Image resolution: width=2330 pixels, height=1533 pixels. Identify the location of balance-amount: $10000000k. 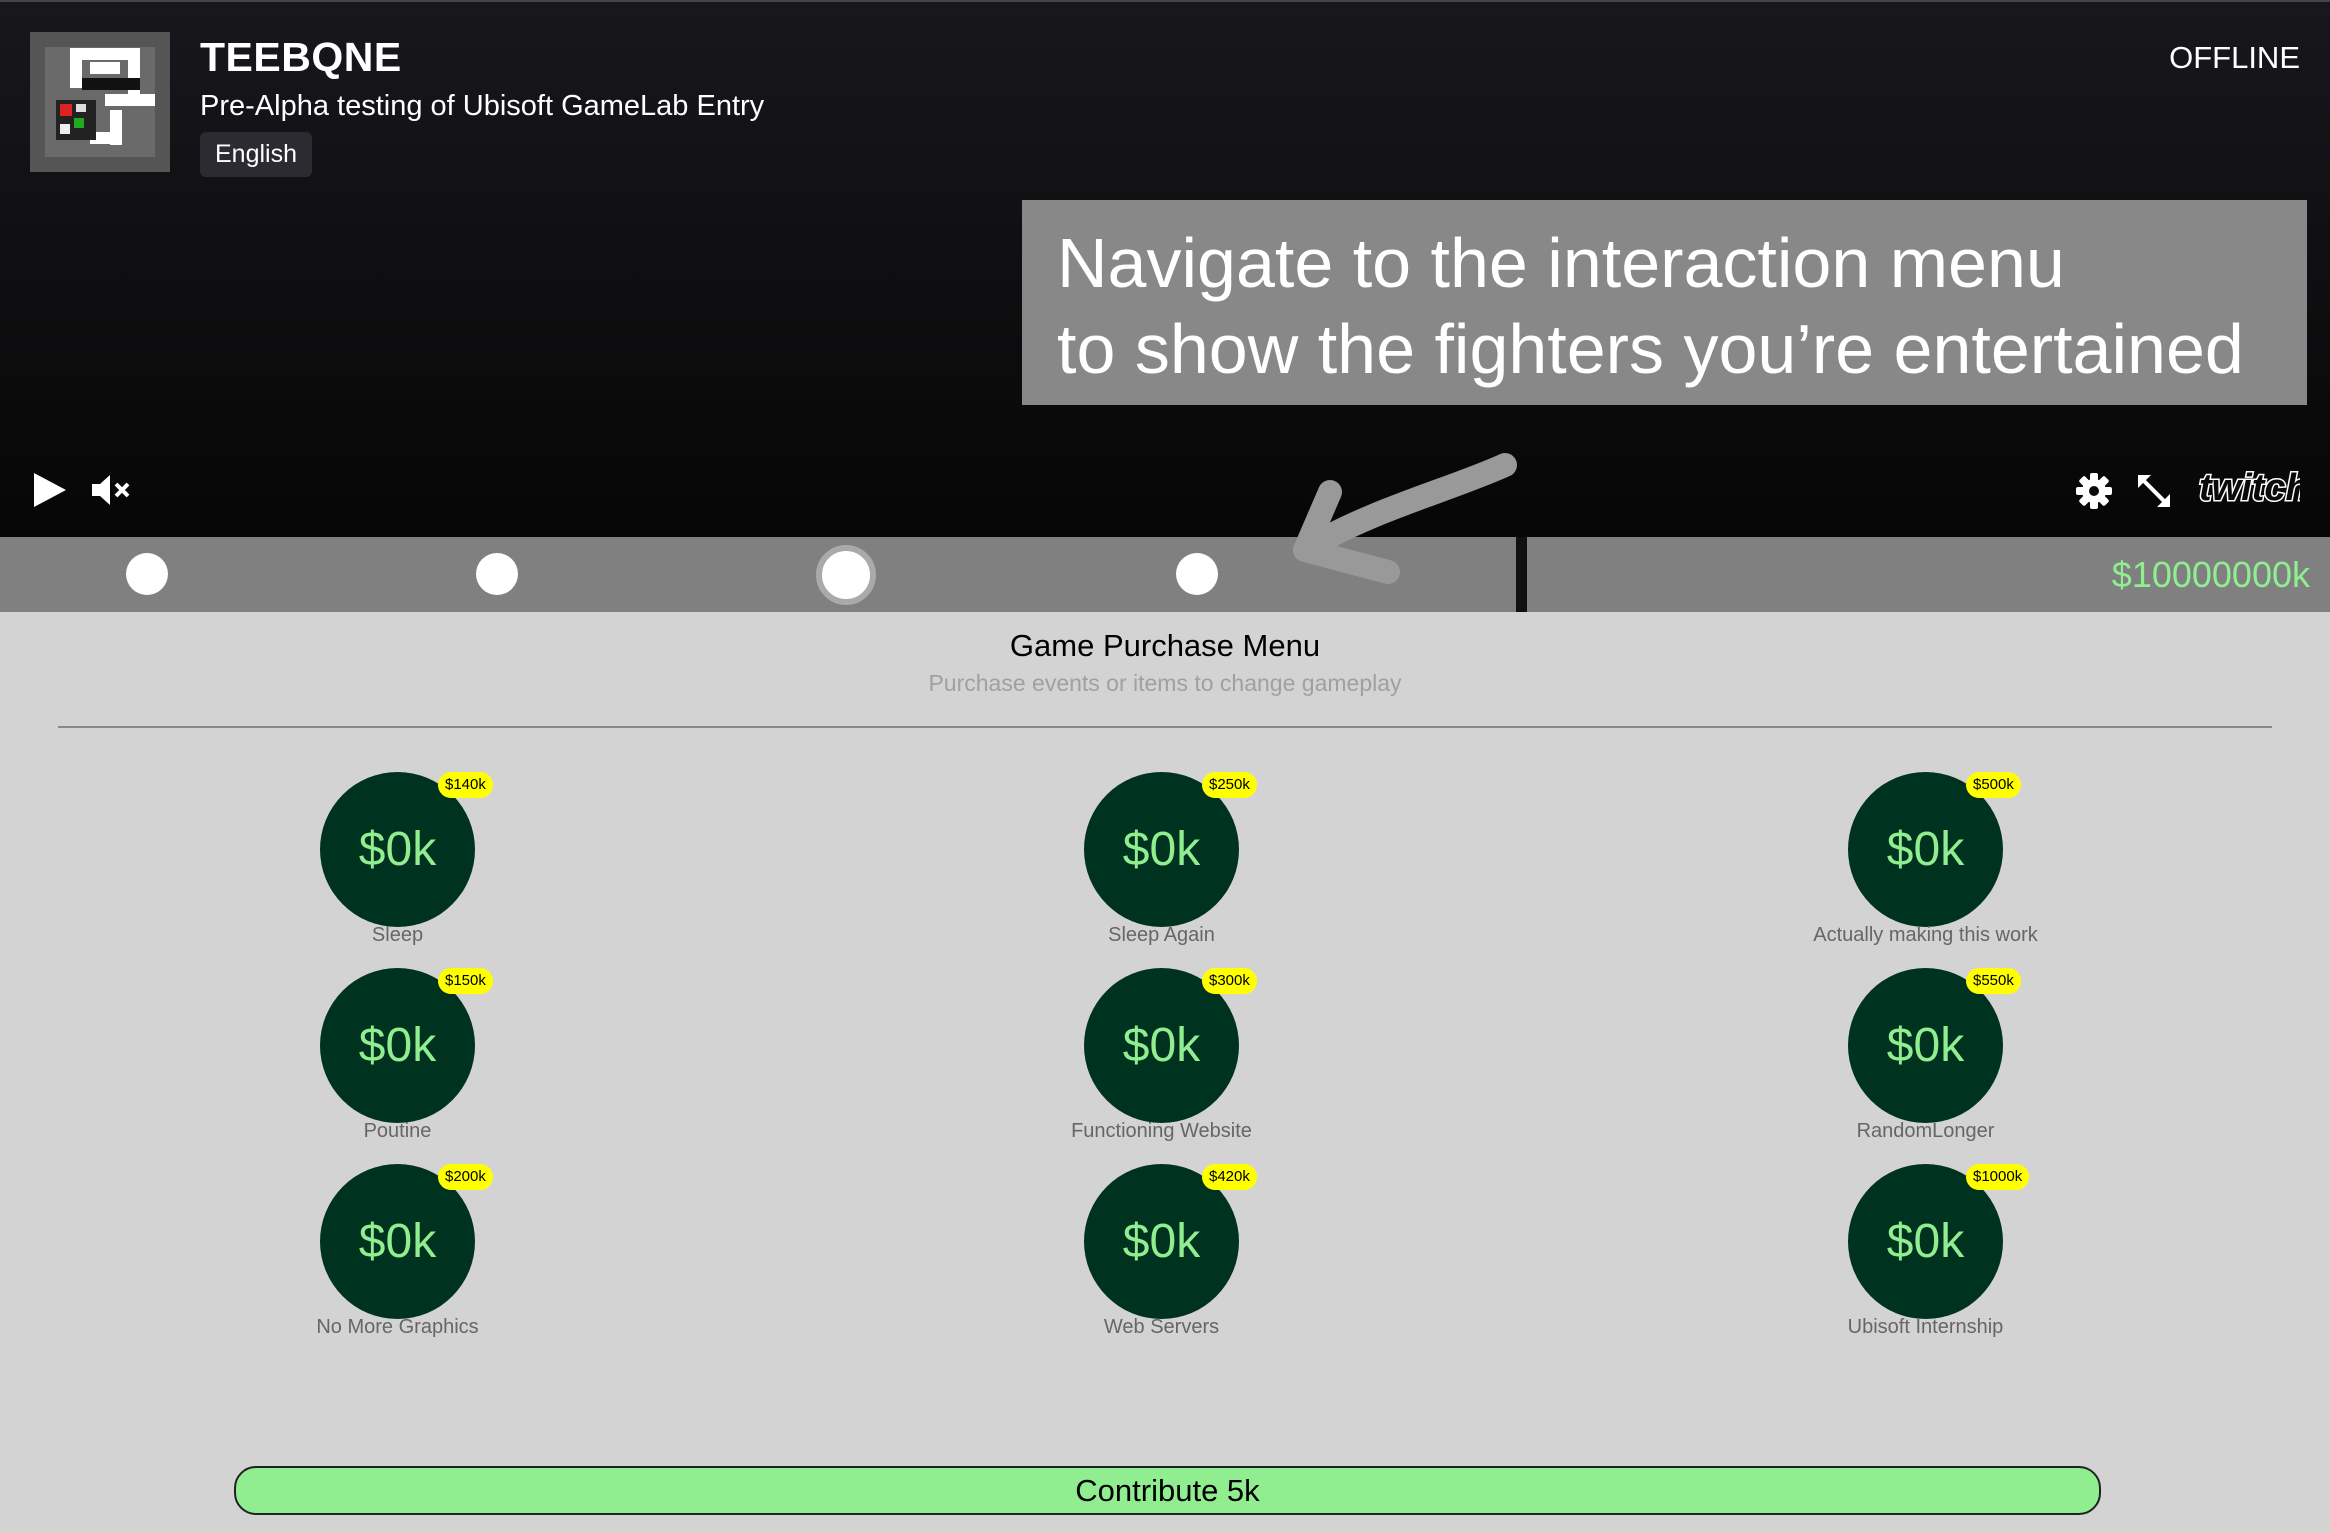
(2210, 574).